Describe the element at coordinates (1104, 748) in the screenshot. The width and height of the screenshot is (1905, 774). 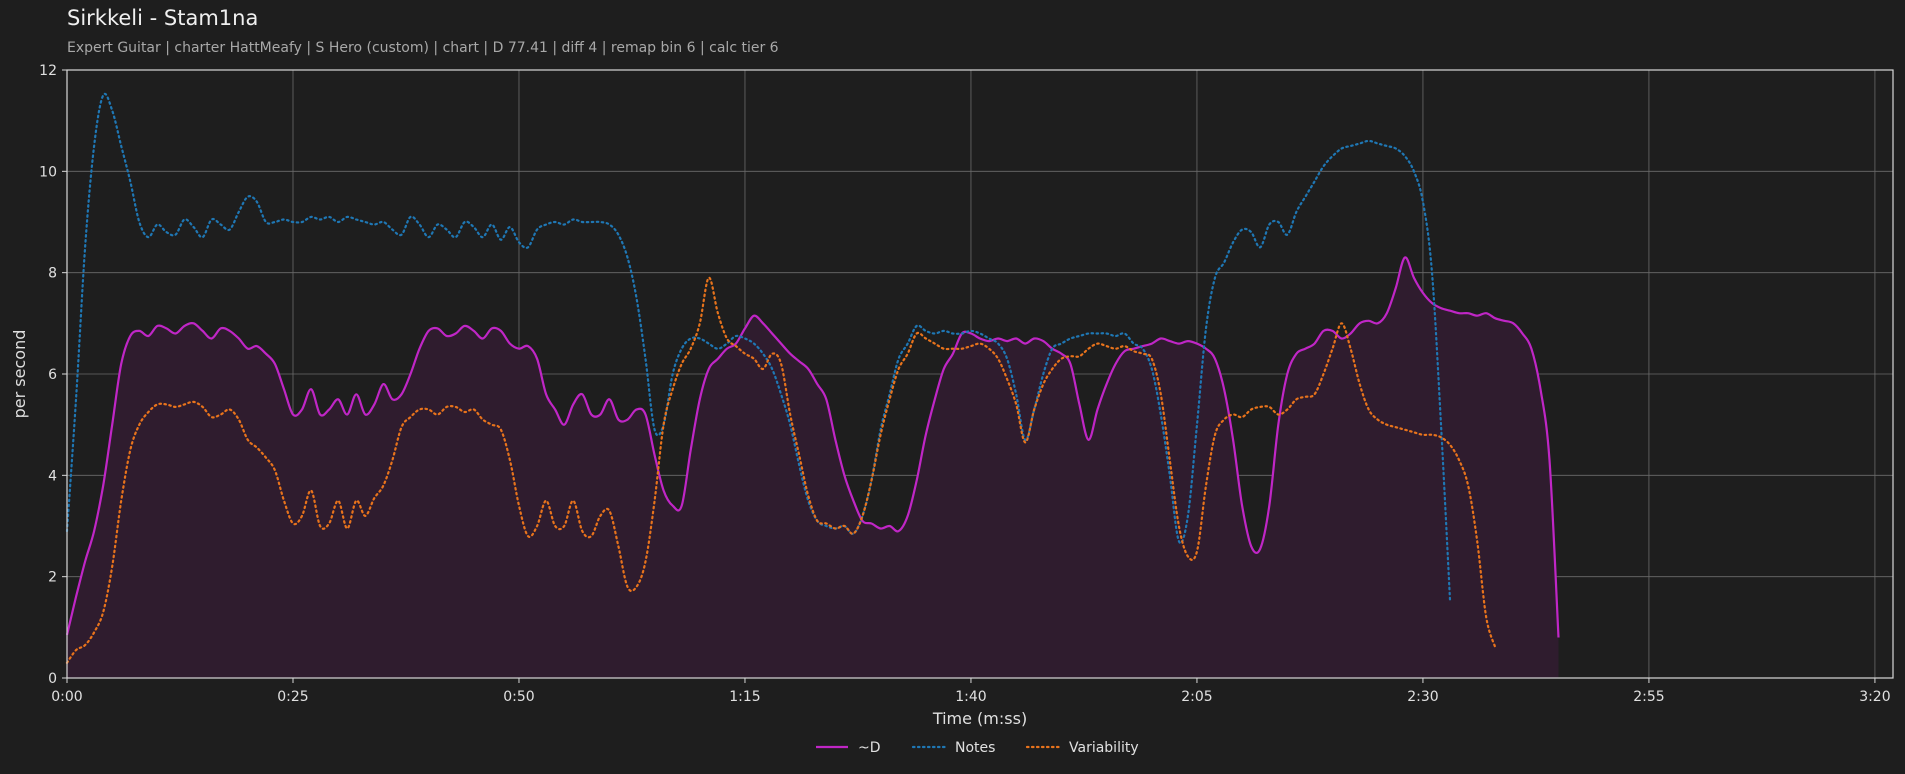
I see `legend-label-variability: Variability` at that location.